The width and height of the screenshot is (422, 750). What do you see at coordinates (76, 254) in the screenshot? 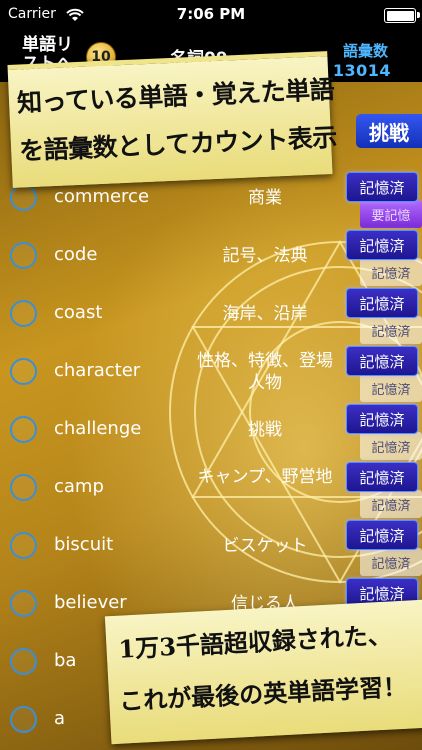
I see `word-text: code` at bounding box center [76, 254].